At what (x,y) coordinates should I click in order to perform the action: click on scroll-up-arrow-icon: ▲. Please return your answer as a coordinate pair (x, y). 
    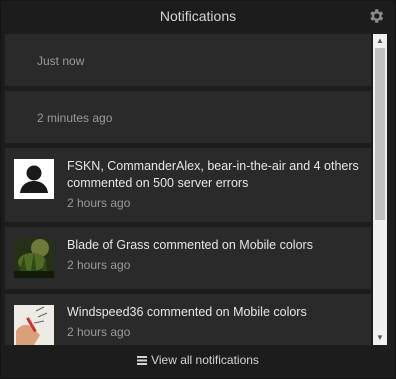
    Looking at the image, I should click on (380, 41).